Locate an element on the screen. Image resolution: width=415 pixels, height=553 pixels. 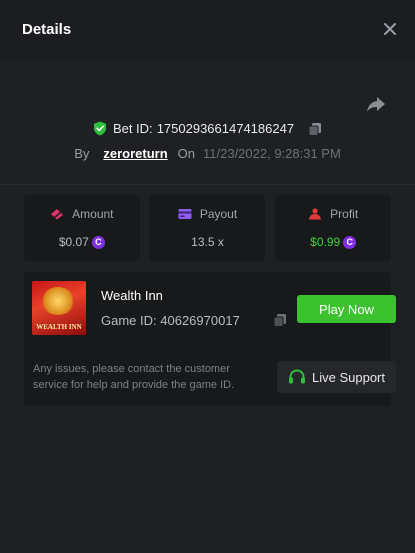
stat-amount-header: Amount is located at coordinates (82, 214).